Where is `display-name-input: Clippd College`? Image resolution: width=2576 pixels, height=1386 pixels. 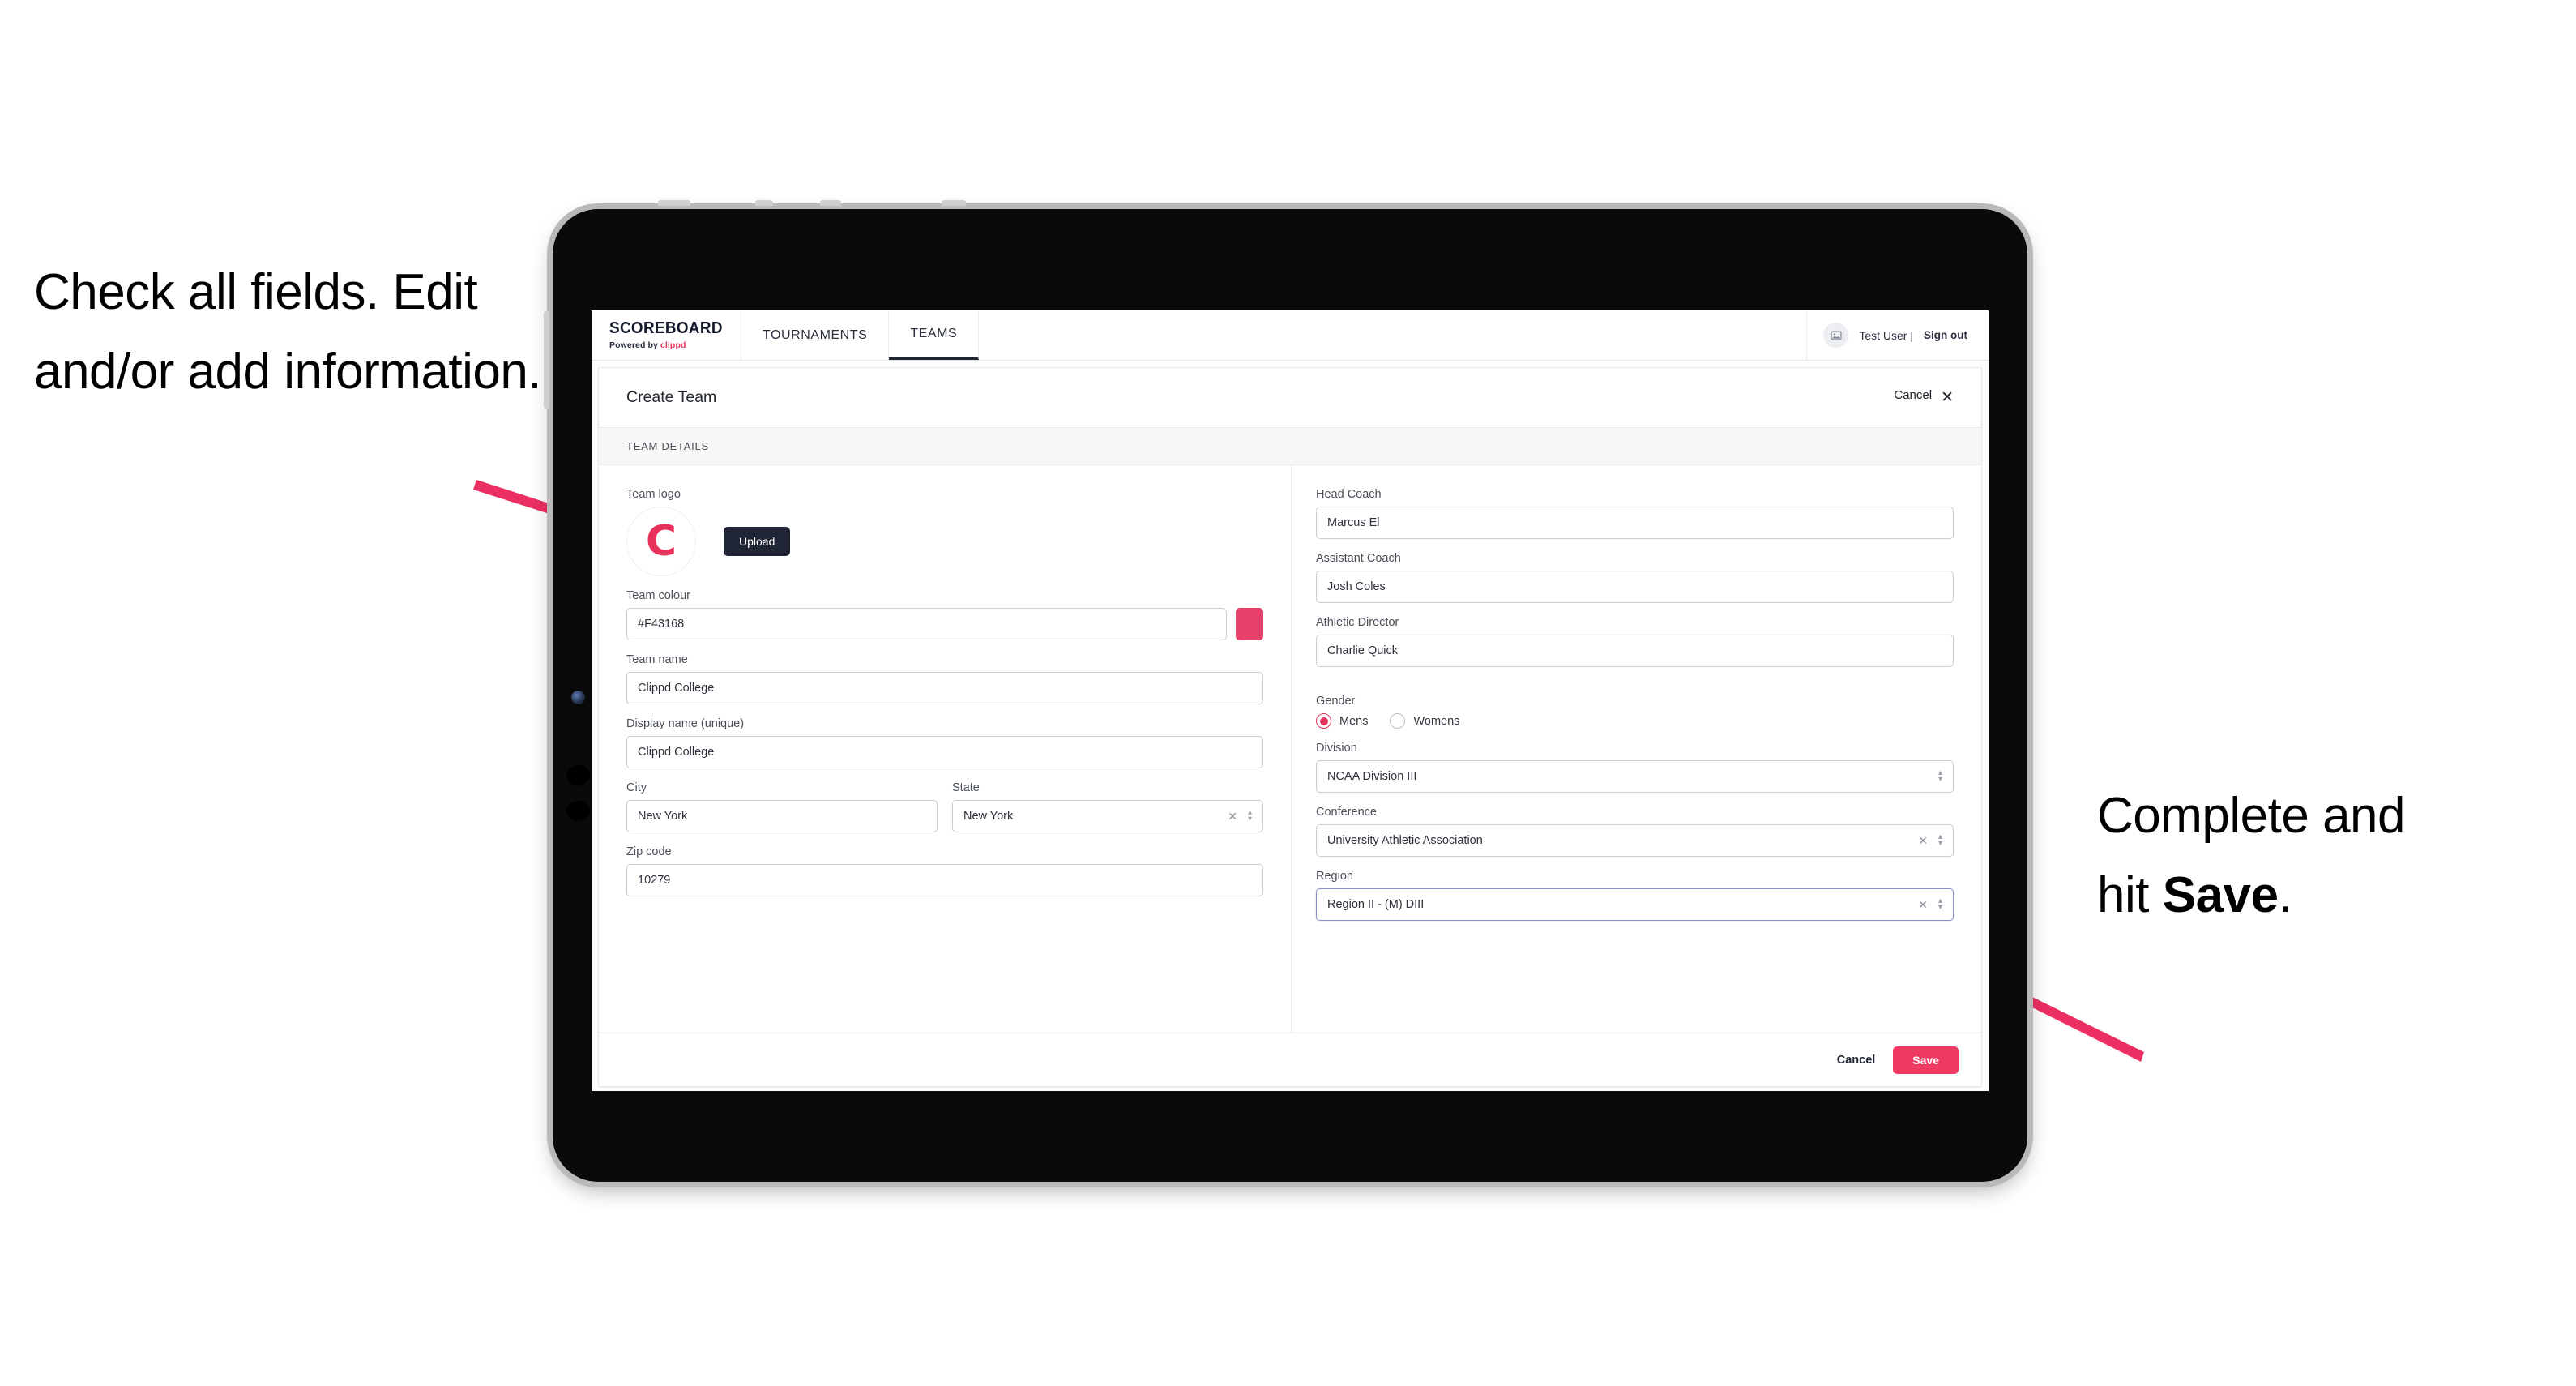
display-name-input: Clippd College is located at coordinates (944, 752).